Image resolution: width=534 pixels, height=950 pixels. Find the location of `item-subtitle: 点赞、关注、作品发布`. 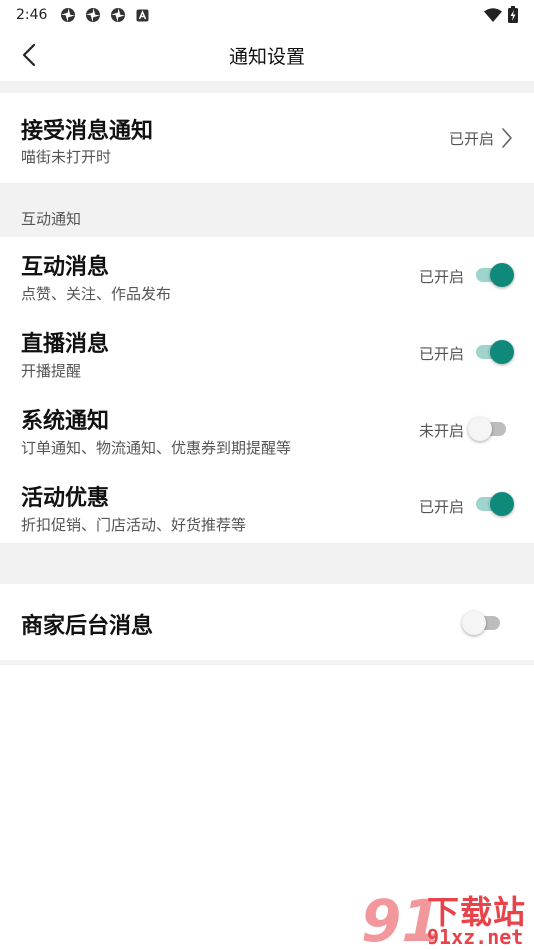

item-subtitle: 点赞、关注、作品发布 is located at coordinates (96, 294).